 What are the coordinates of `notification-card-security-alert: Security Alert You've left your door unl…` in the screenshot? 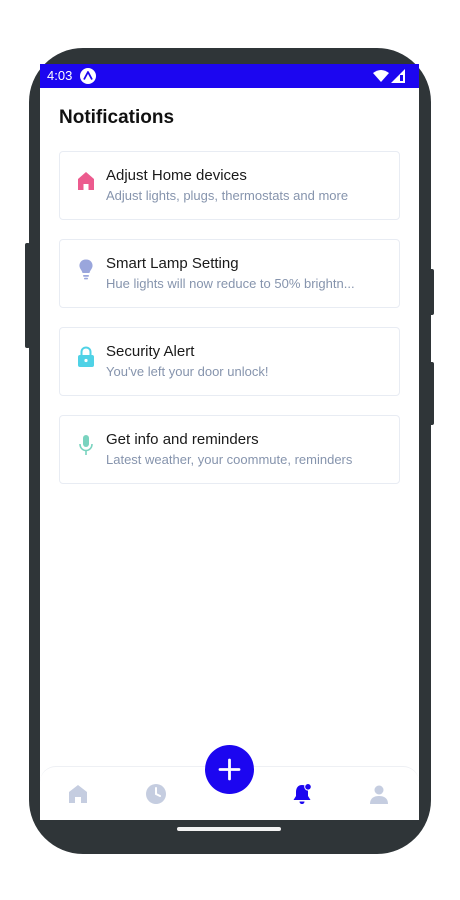 It's located at (229, 361).